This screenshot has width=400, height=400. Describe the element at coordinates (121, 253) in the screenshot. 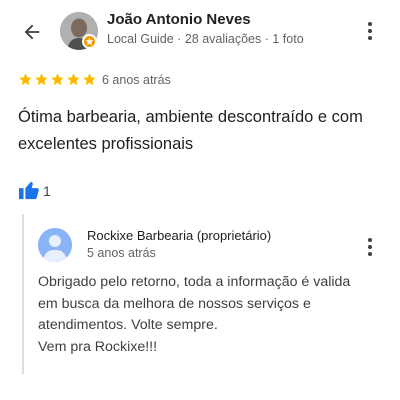

I see `owner-reply-time: 5 anos atrás` at that location.